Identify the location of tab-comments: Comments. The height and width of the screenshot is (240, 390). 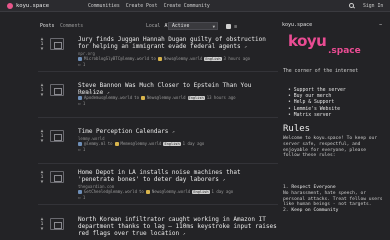
(71, 26).